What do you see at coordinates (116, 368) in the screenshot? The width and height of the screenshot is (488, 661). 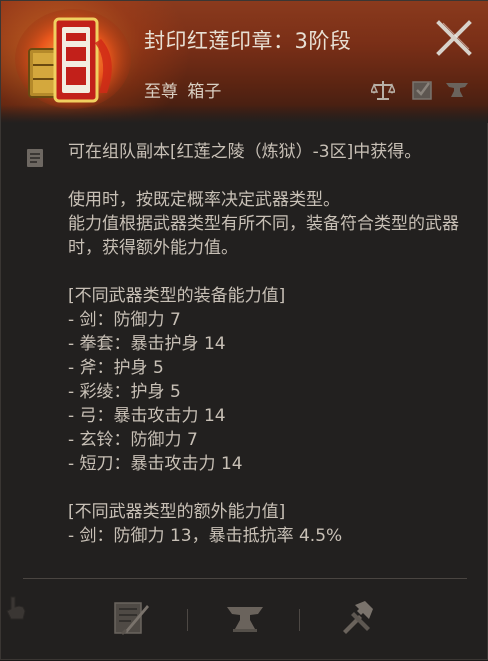 I see `stat-line: - 斧：护身 5` at bounding box center [116, 368].